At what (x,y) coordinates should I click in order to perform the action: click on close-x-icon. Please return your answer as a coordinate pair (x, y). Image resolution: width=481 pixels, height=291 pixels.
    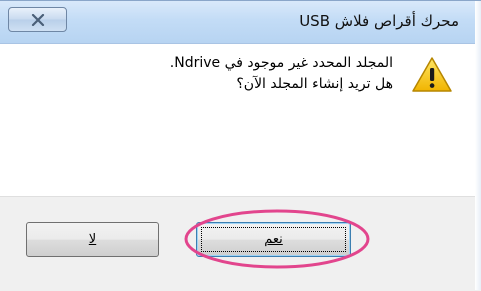
    Looking at the image, I should click on (37, 19).